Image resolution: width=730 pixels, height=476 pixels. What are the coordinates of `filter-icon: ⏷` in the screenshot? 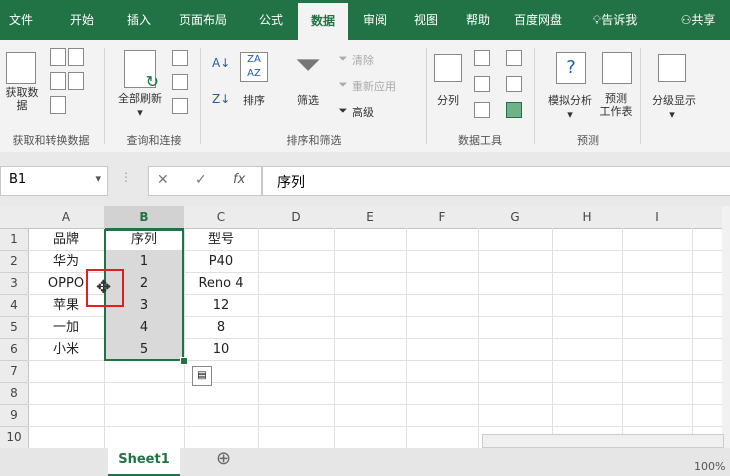 It's located at (308, 64).